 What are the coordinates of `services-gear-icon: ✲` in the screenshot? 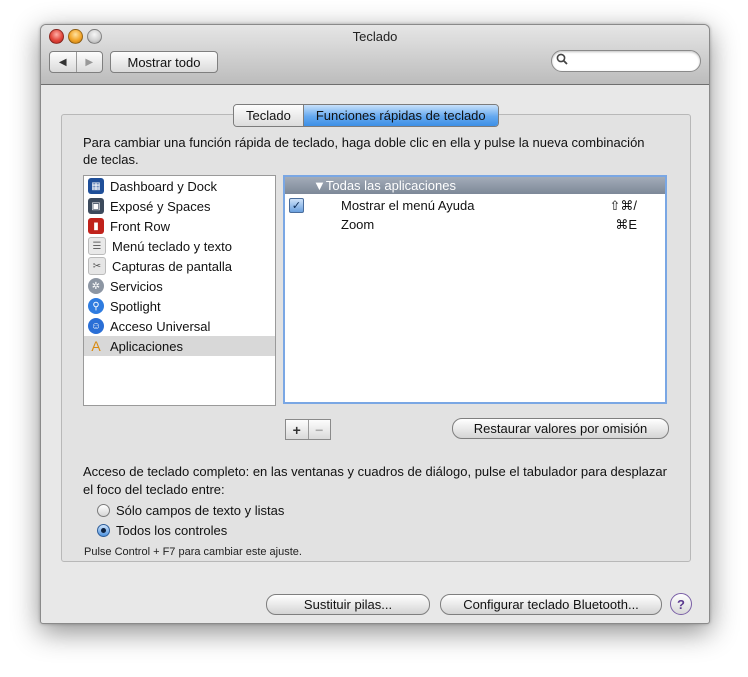 It's located at (96, 286).